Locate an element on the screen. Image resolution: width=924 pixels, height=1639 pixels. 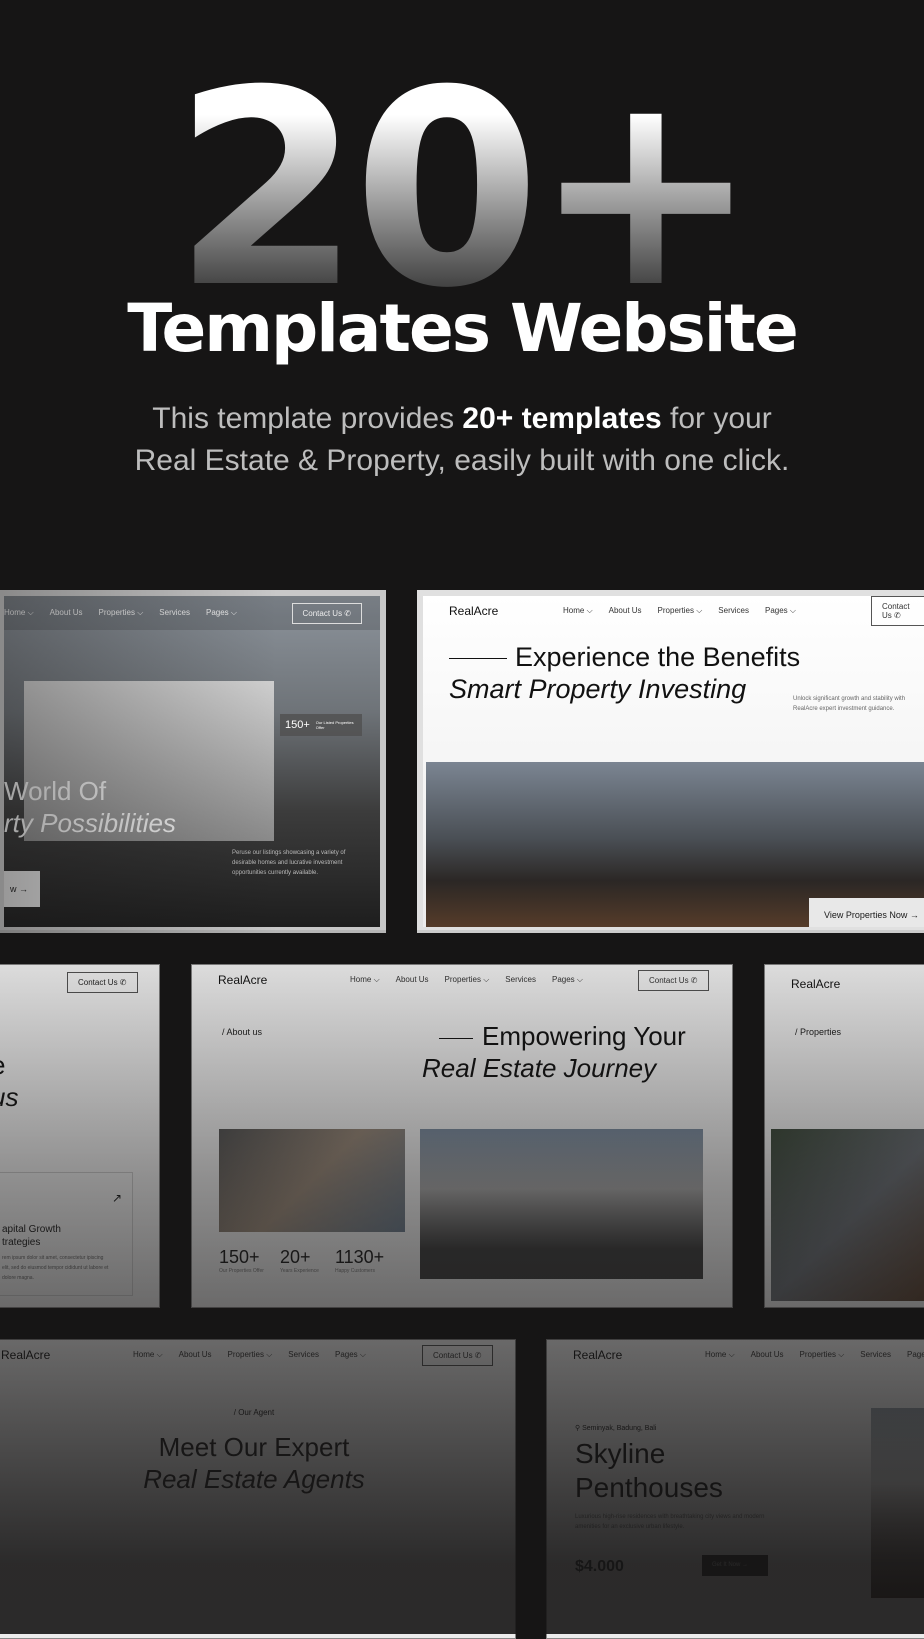
get-it-now-button: Get It Now → is located at coordinates (735, 1565).